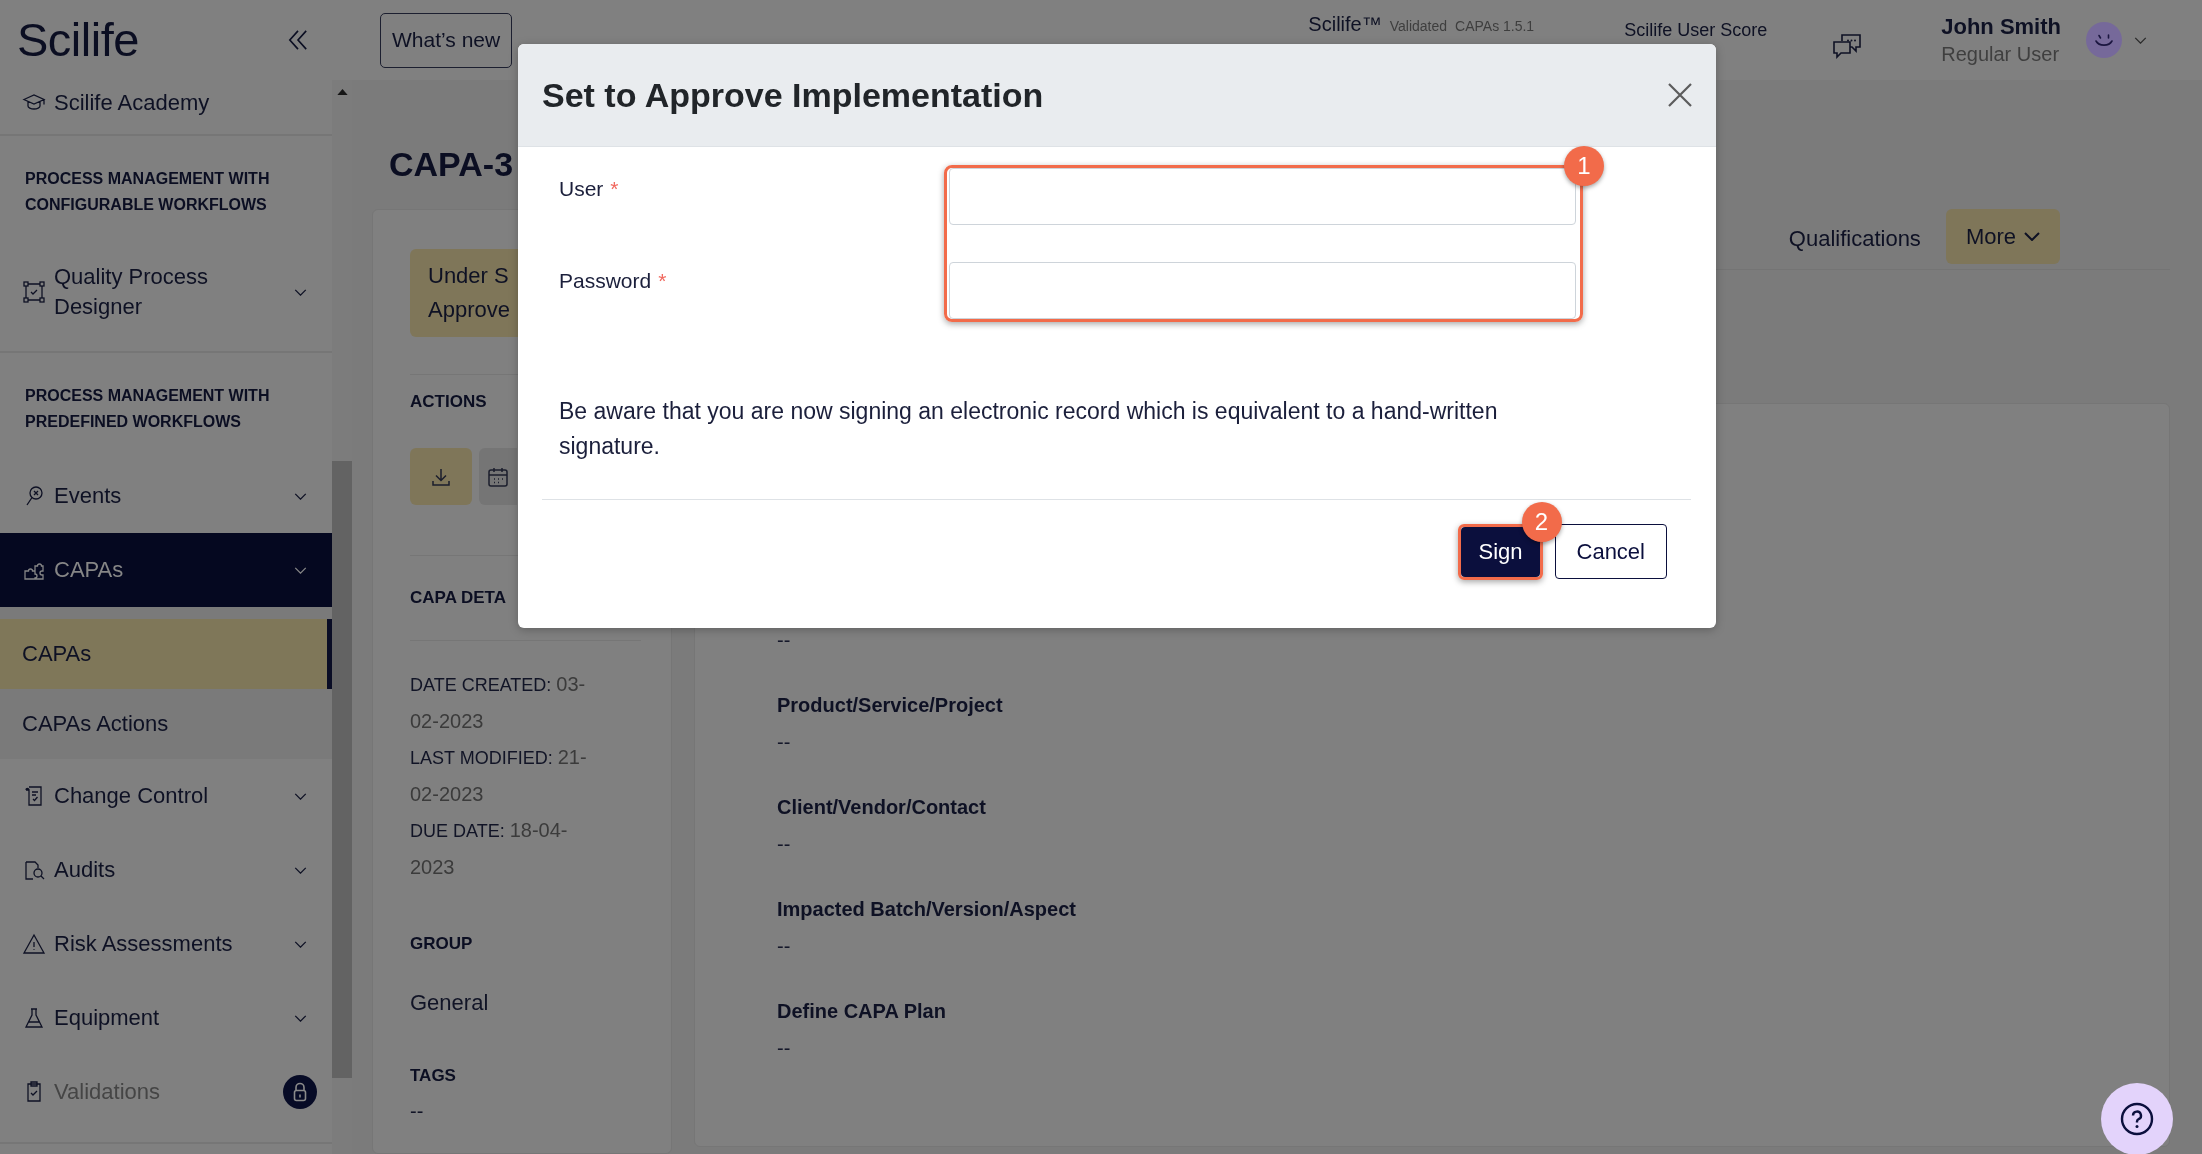 Image resolution: width=2202 pixels, height=1154 pixels. I want to click on calendar-button, so click(498, 476).